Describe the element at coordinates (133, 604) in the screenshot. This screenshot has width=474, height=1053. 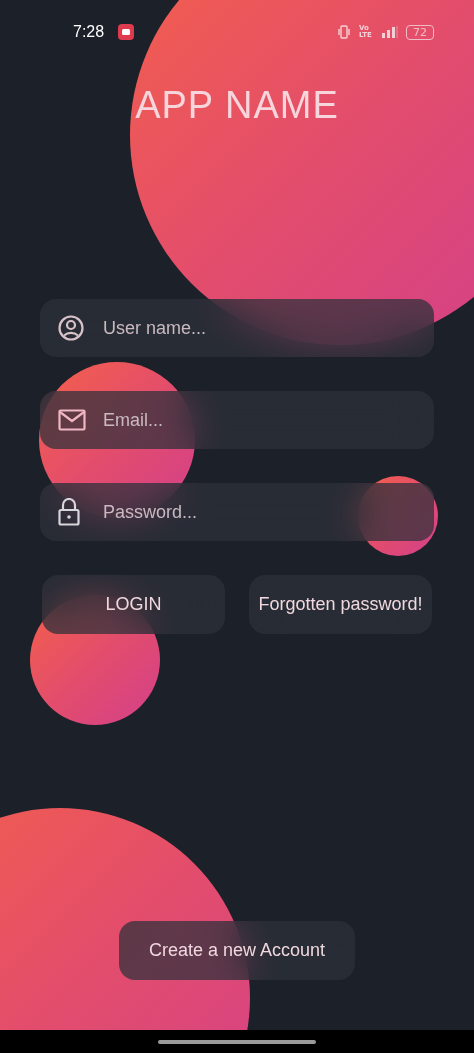
I see `login-button: LOGIN` at that location.